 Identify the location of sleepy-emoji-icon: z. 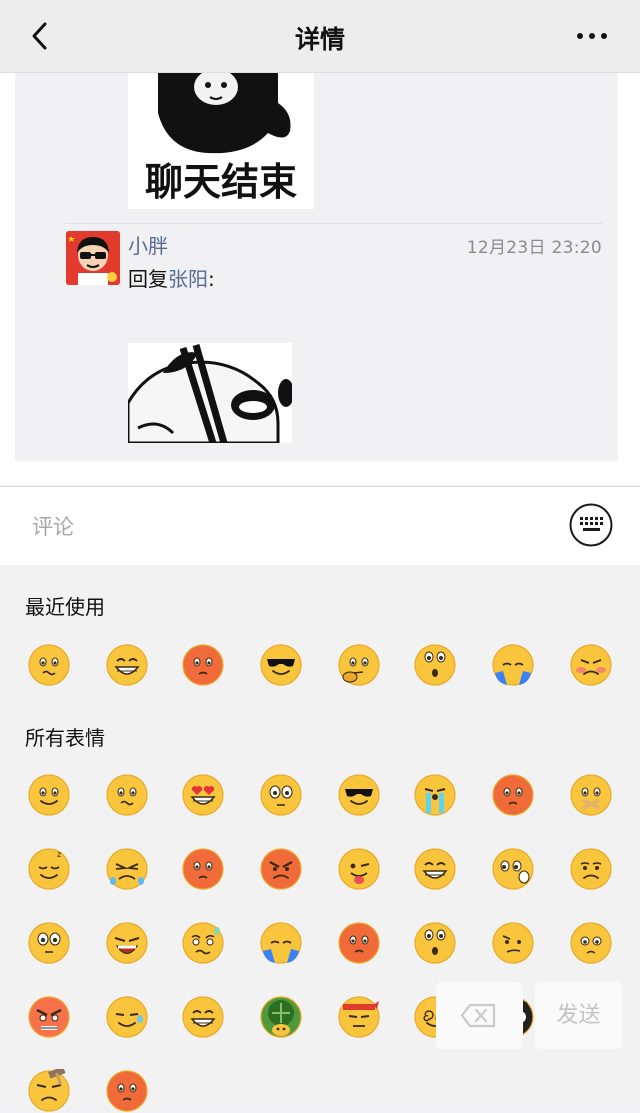
(49, 869).